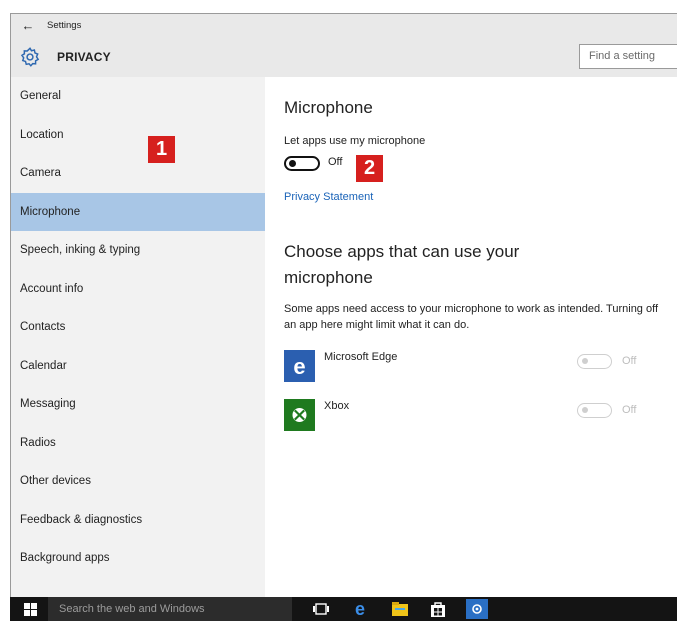 This screenshot has width=677, height=621. I want to click on taskbar: Search the web and Windows e, so click(343, 609).